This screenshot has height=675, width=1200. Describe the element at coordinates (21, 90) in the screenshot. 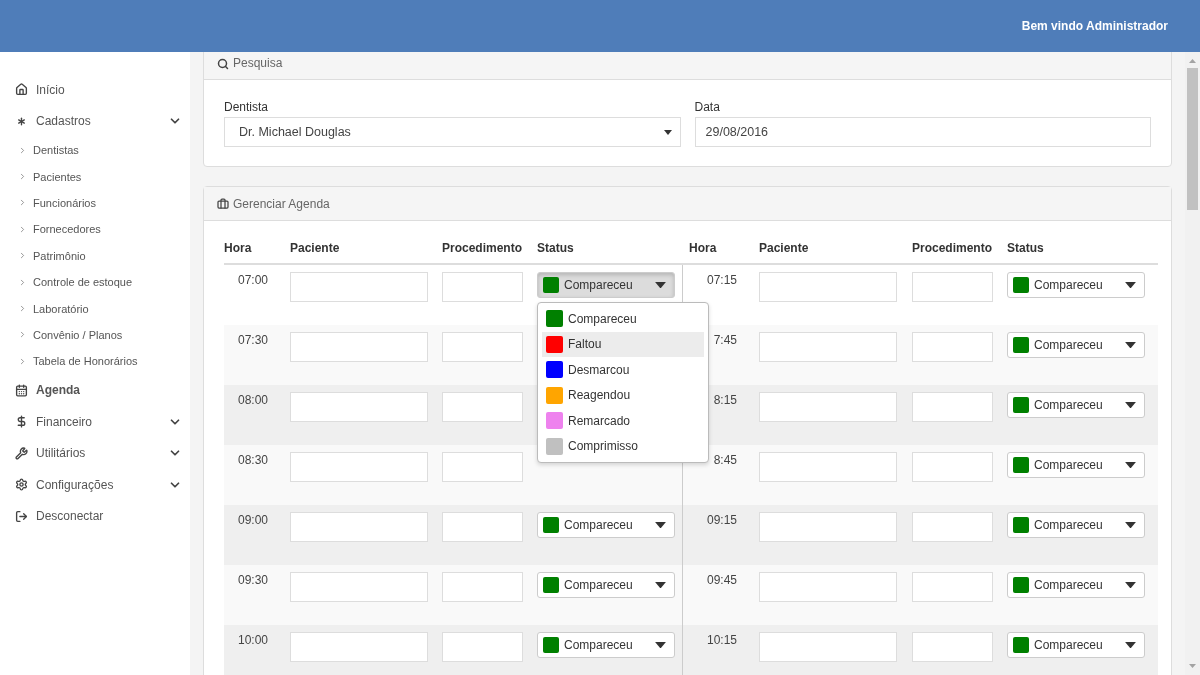

I see `home-icon` at that location.